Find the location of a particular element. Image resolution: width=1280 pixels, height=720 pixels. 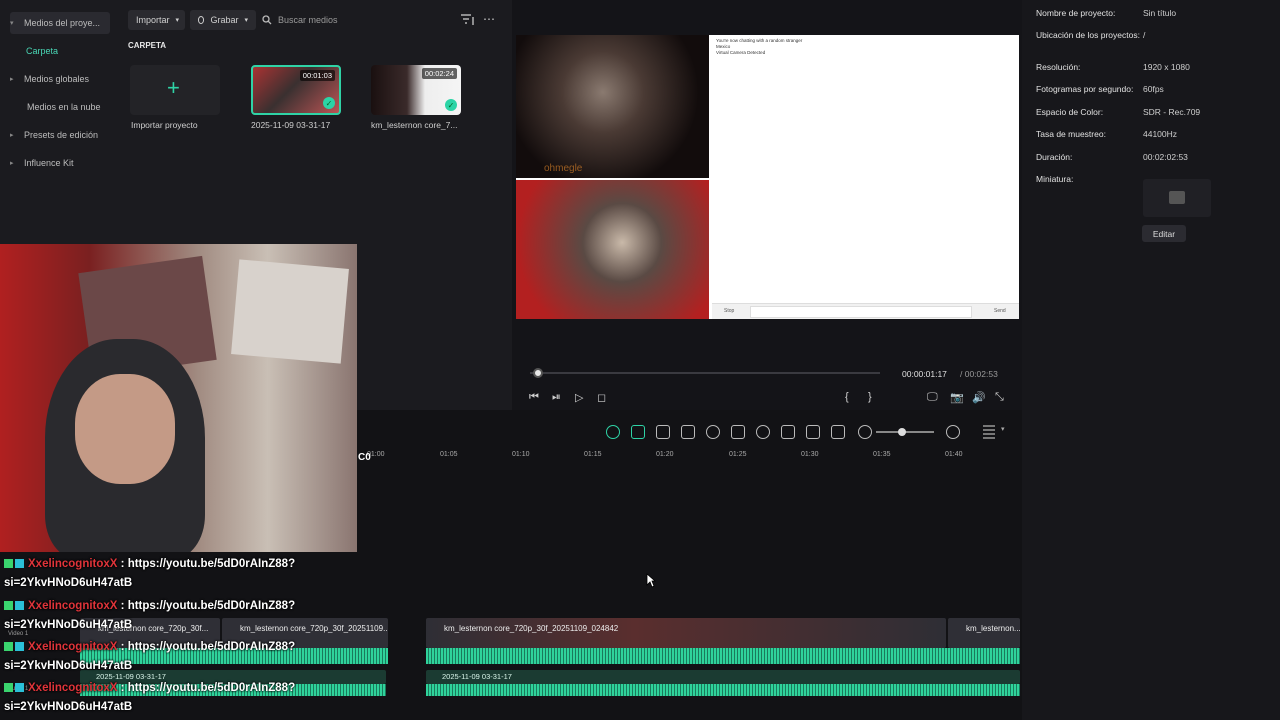

playback-scrubber is located at coordinates (705, 373).